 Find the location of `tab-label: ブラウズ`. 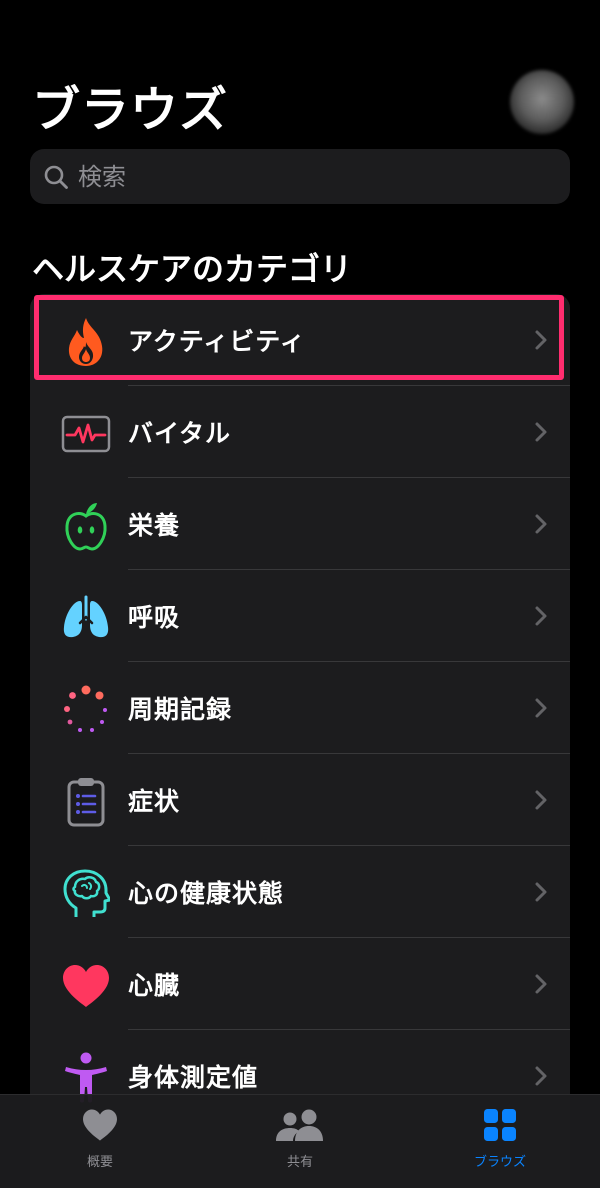

tab-label: ブラウズ is located at coordinates (499, 1162).